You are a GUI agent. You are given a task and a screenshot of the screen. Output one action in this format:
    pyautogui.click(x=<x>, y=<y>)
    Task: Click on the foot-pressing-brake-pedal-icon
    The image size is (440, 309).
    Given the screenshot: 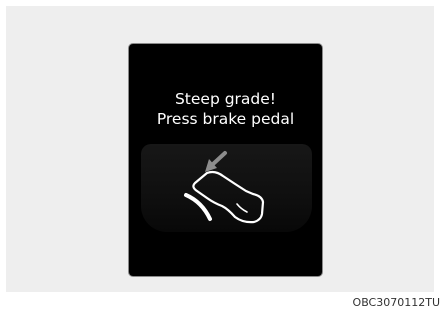 What is the action you would take?
    pyautogui.click(x=224, y=187)
    